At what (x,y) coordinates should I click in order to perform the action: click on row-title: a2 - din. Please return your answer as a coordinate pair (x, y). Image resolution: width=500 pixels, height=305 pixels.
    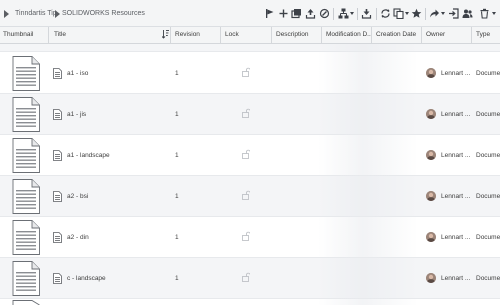
    Looking at the image, I should click on (117, 237).